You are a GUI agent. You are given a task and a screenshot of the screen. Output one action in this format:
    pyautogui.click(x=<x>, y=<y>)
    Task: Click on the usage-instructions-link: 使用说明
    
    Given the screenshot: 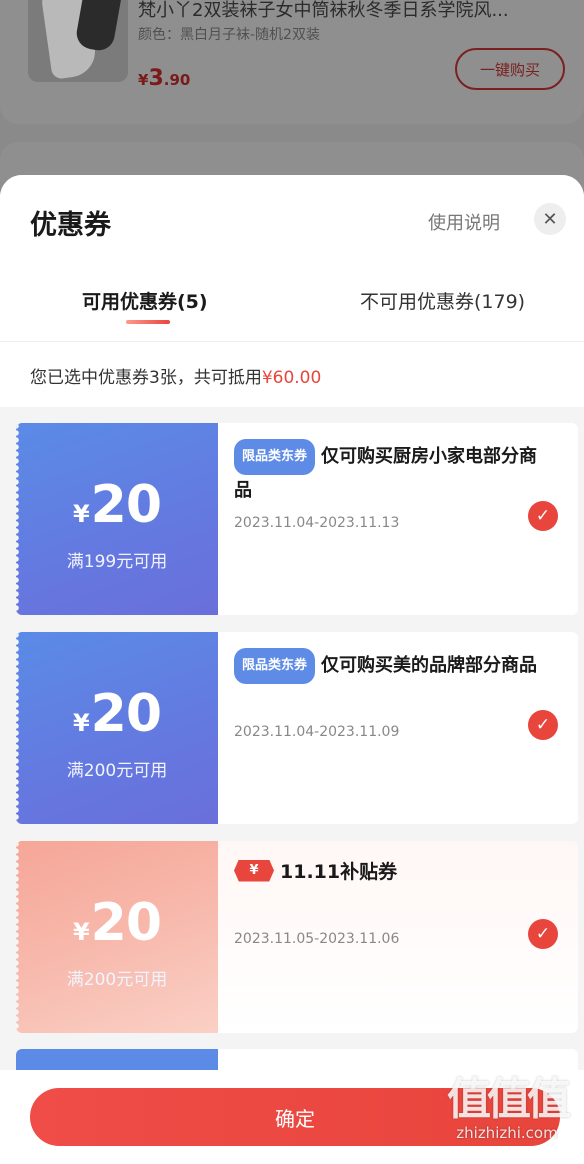 What is the action you would take?
    pyautogui.click(x=464, y=222)
    